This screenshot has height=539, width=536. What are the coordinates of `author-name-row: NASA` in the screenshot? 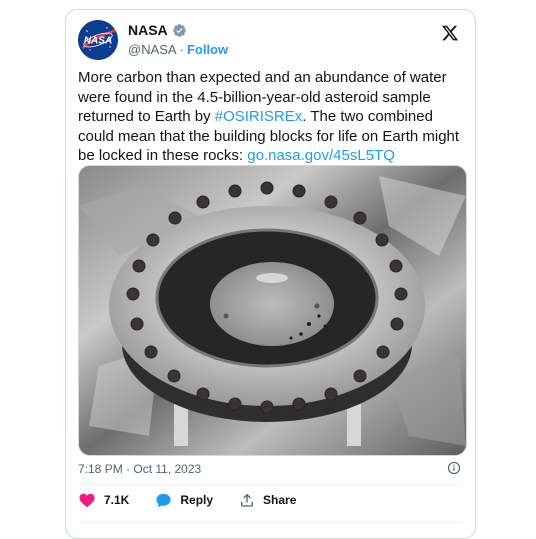 It's located at (157, 30).